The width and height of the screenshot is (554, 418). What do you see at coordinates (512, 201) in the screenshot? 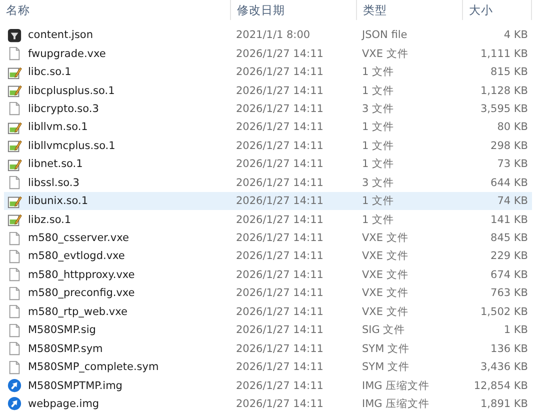
I see `file-size: 74 KB` at bounding box center [512, 201].